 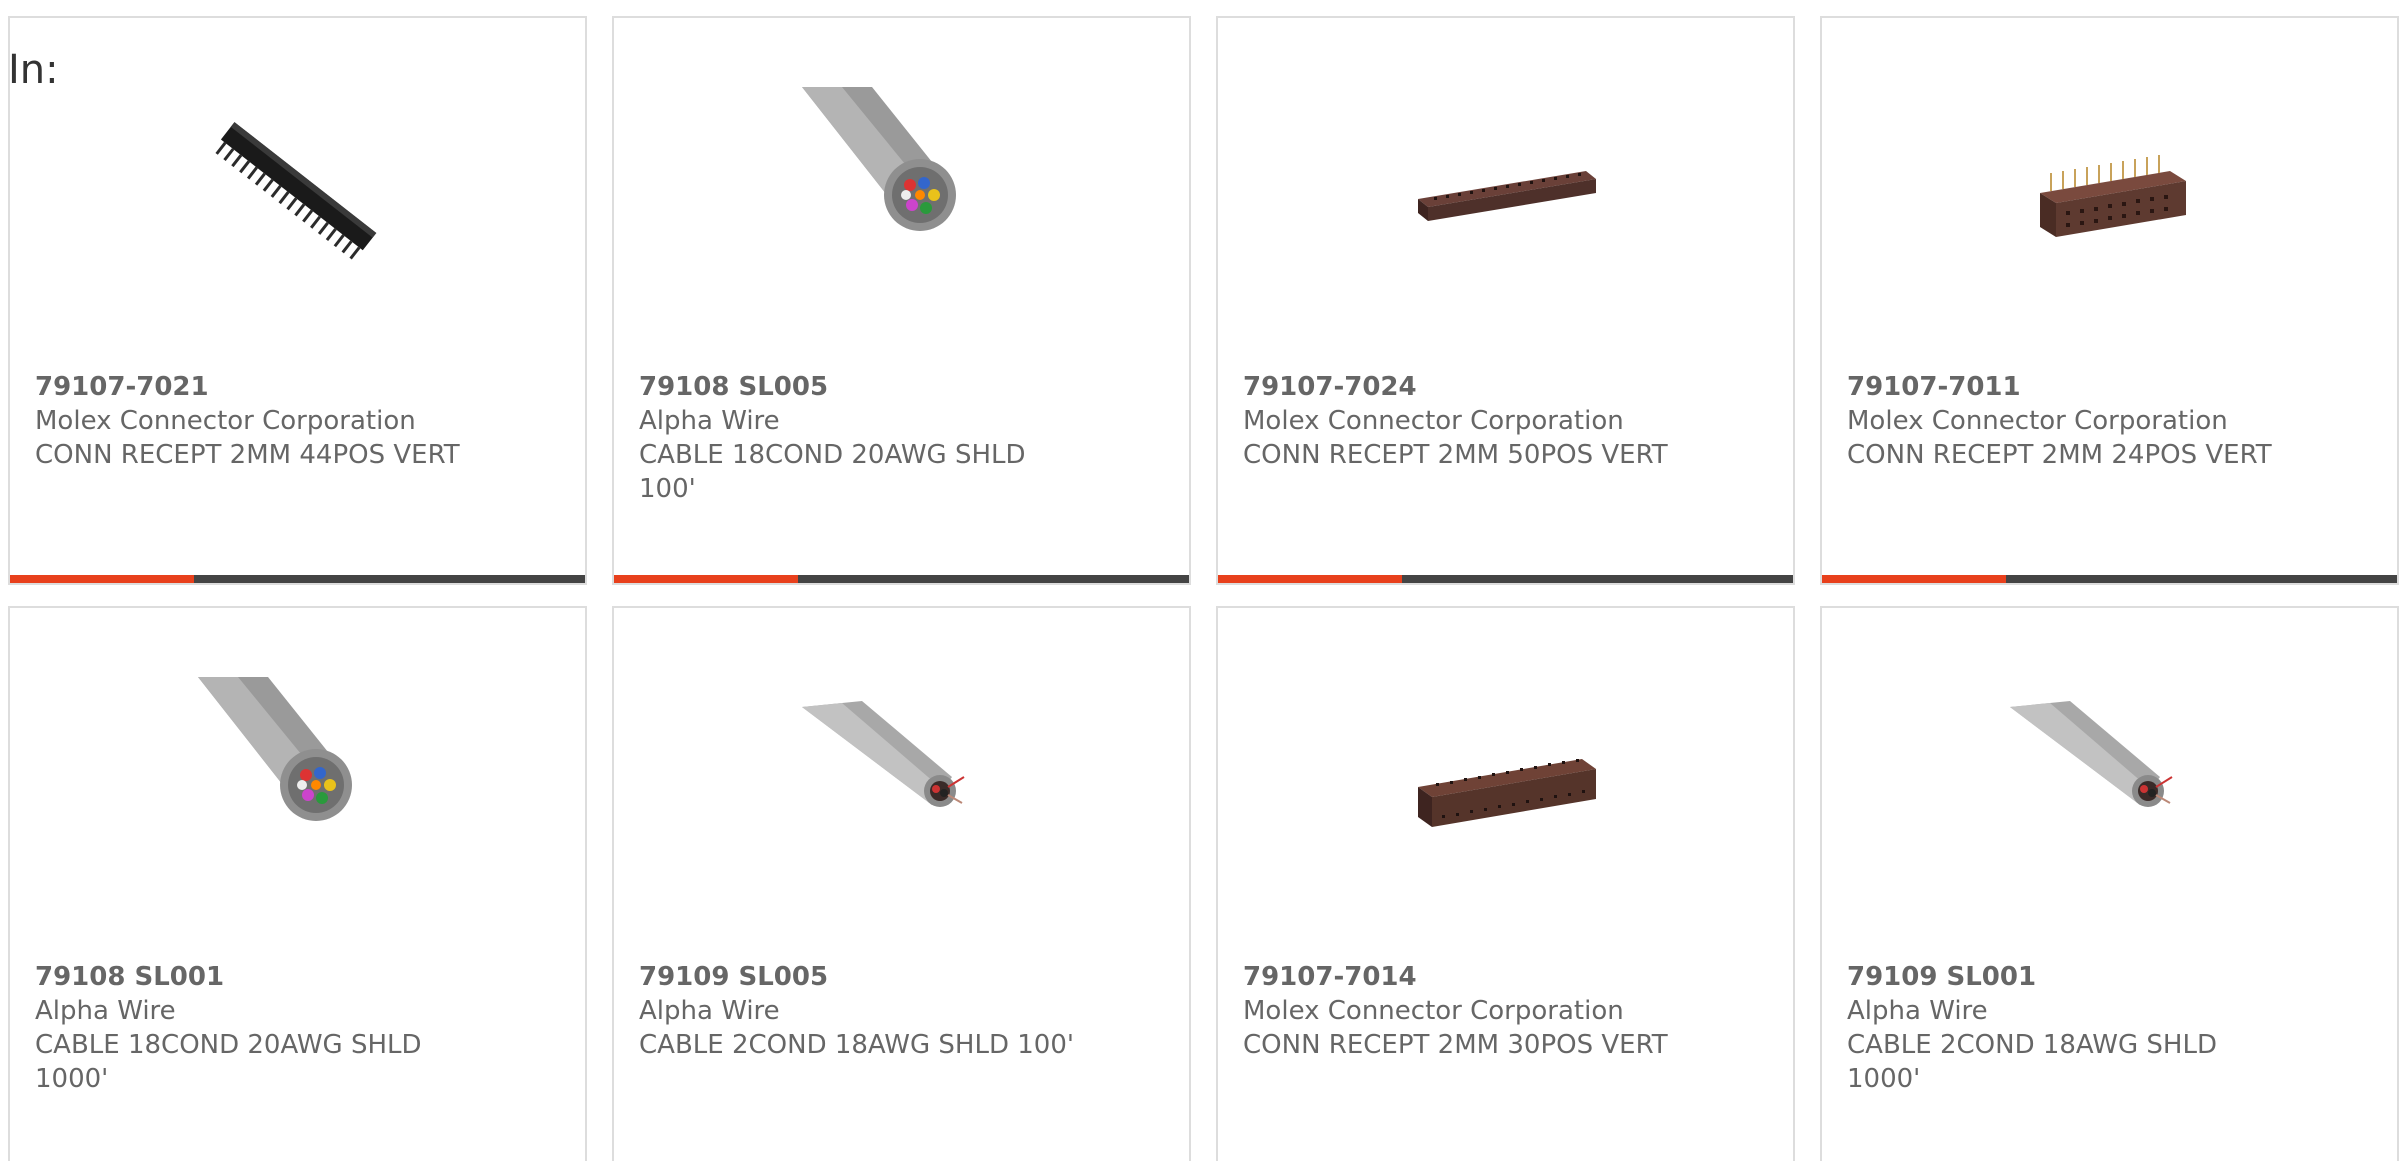 What do you see at coordinates (1505, 187) in the screenshot?
I see `connector-strip-icon` at bounding box center [1505, 187].